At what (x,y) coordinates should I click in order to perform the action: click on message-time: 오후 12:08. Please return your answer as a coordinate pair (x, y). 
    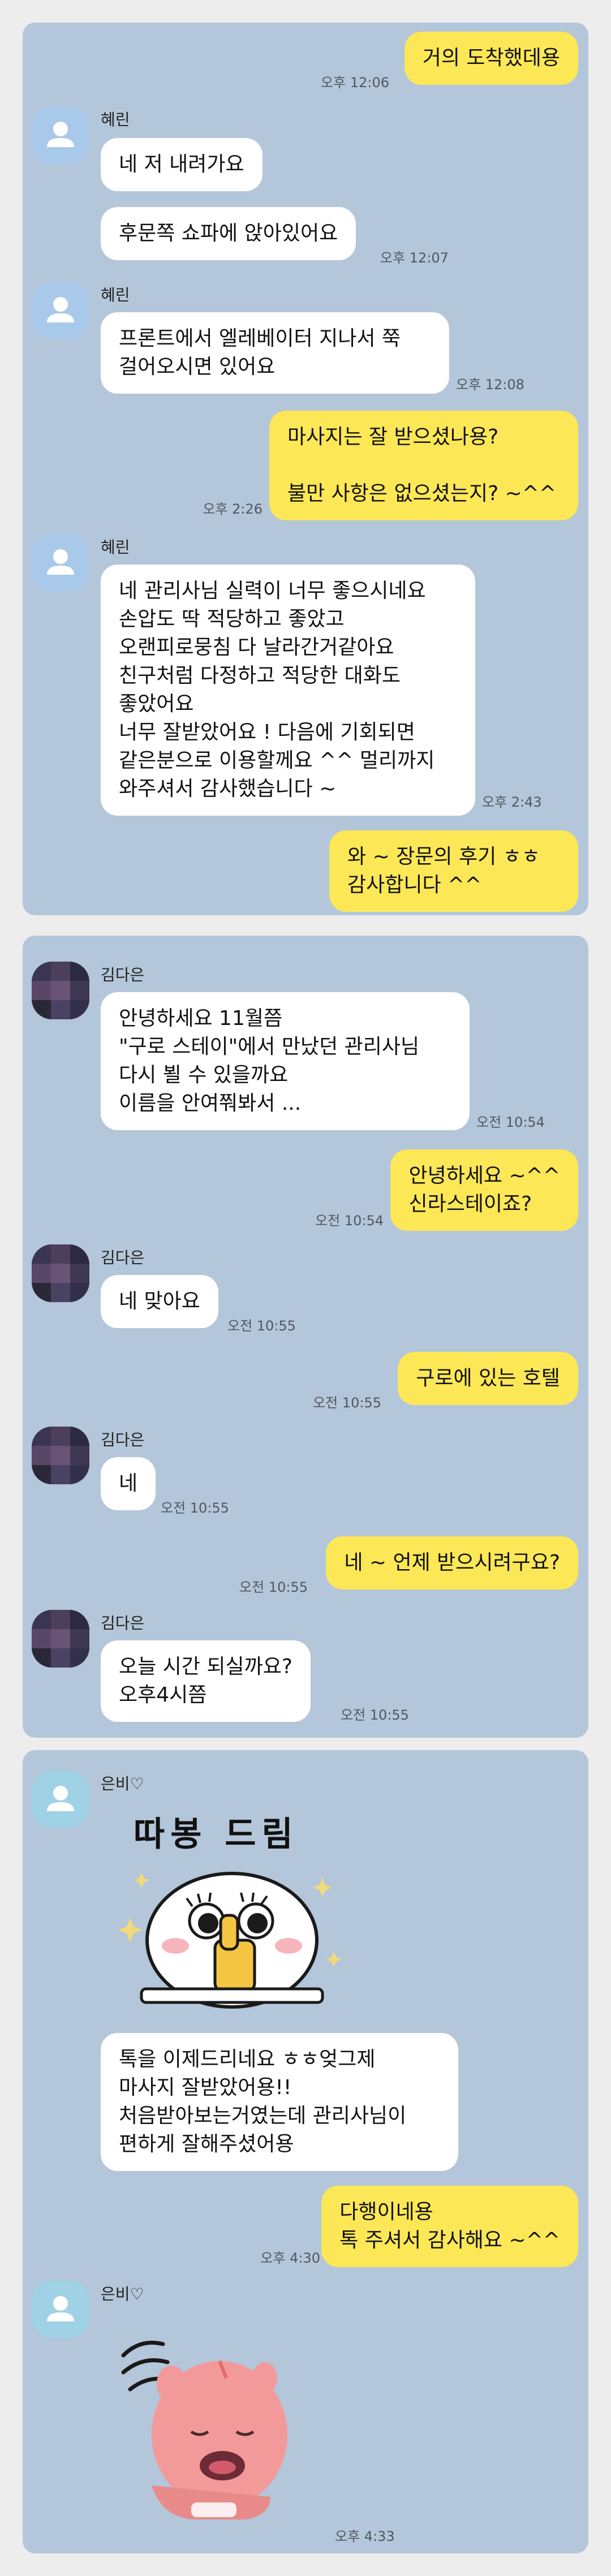
    Looking at the image, I should click on (490, 385).